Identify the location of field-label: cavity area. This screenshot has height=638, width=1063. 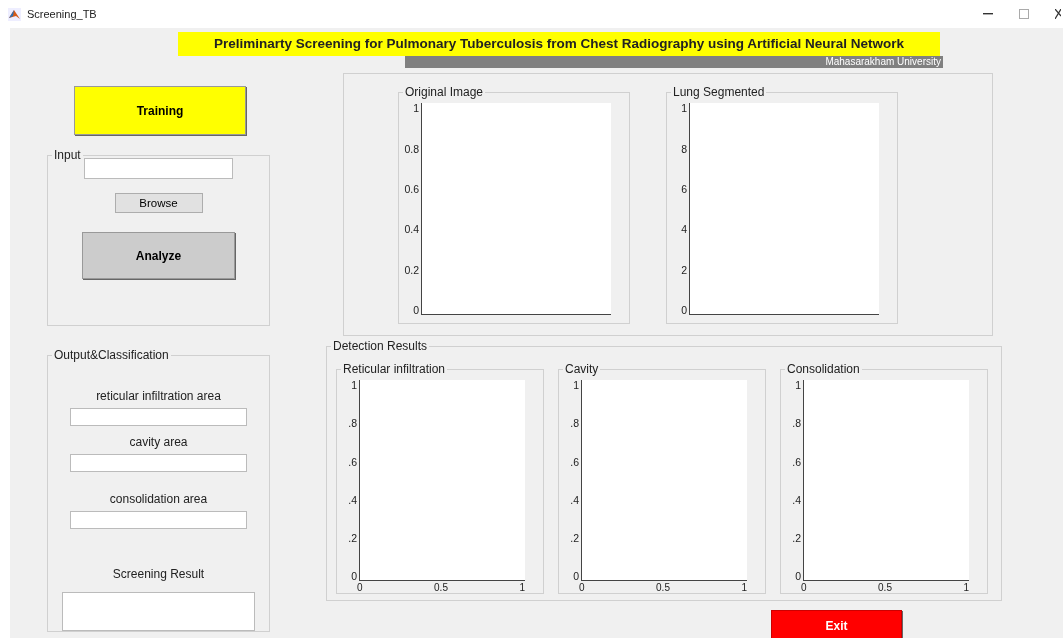
(158, 442).